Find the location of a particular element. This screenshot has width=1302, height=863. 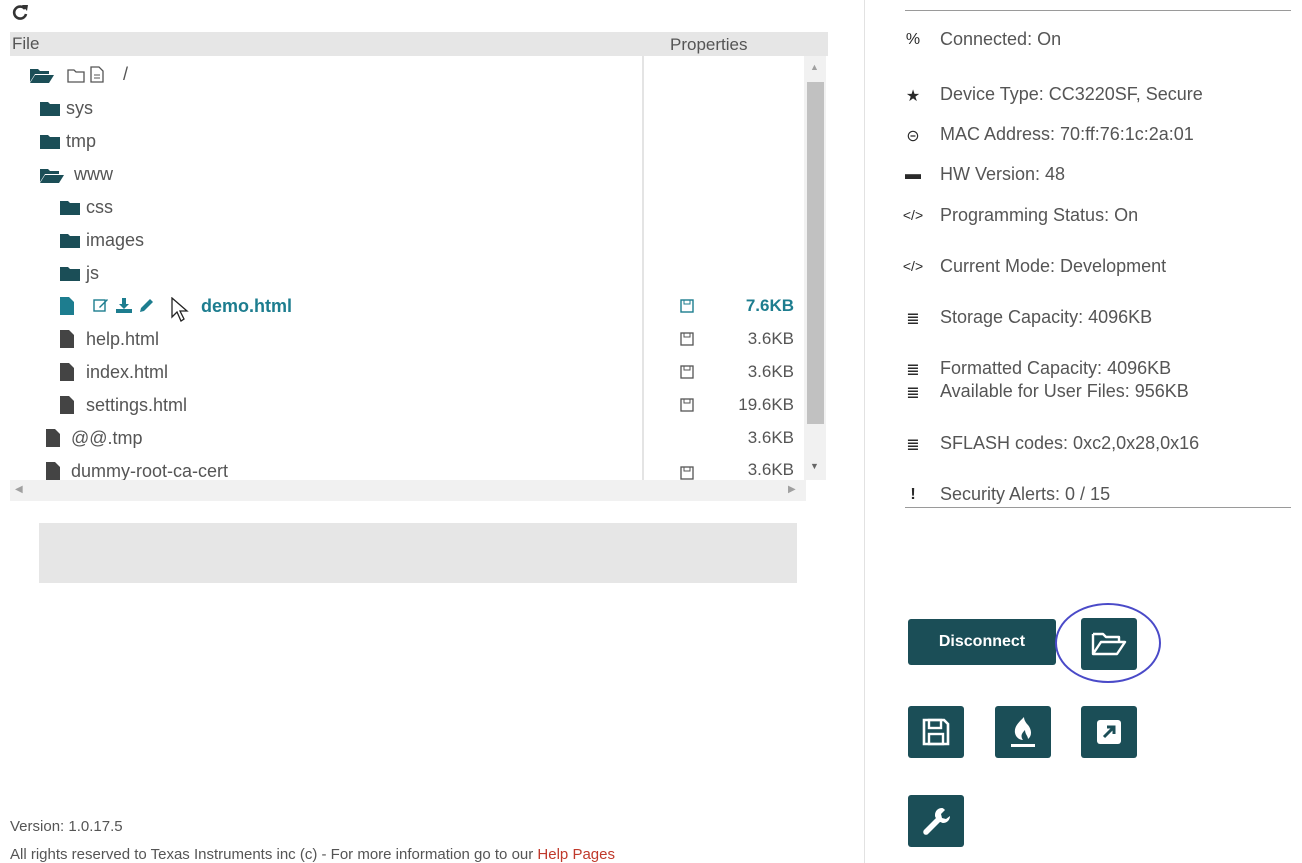

tree-root-row: / is located at coordinates (325, 74).